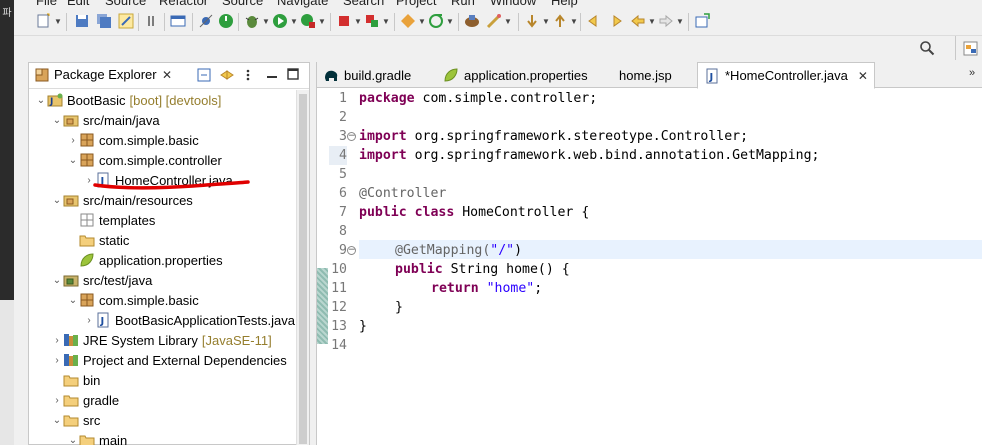 The image size is (982, 445). What do you see at coordinates (494, 21) in the screenshot?
I see `wand-icon` at bounding box center [494, 21].